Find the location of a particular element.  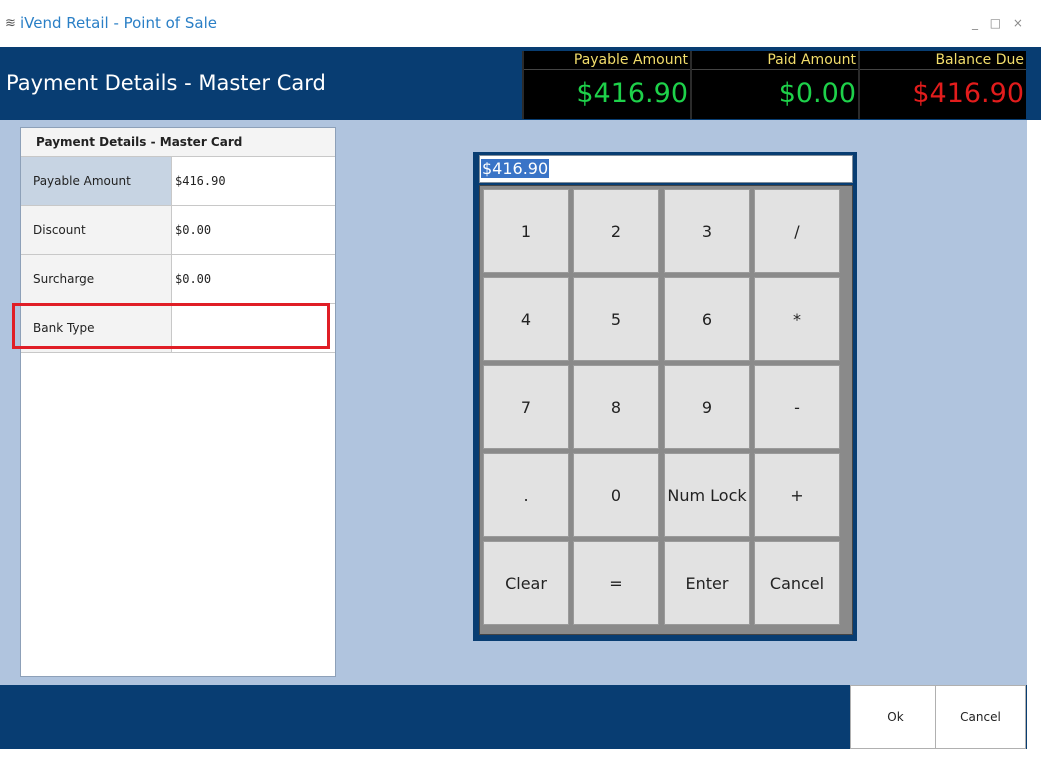

key-1: 1 is located at coordinates (526, 231).